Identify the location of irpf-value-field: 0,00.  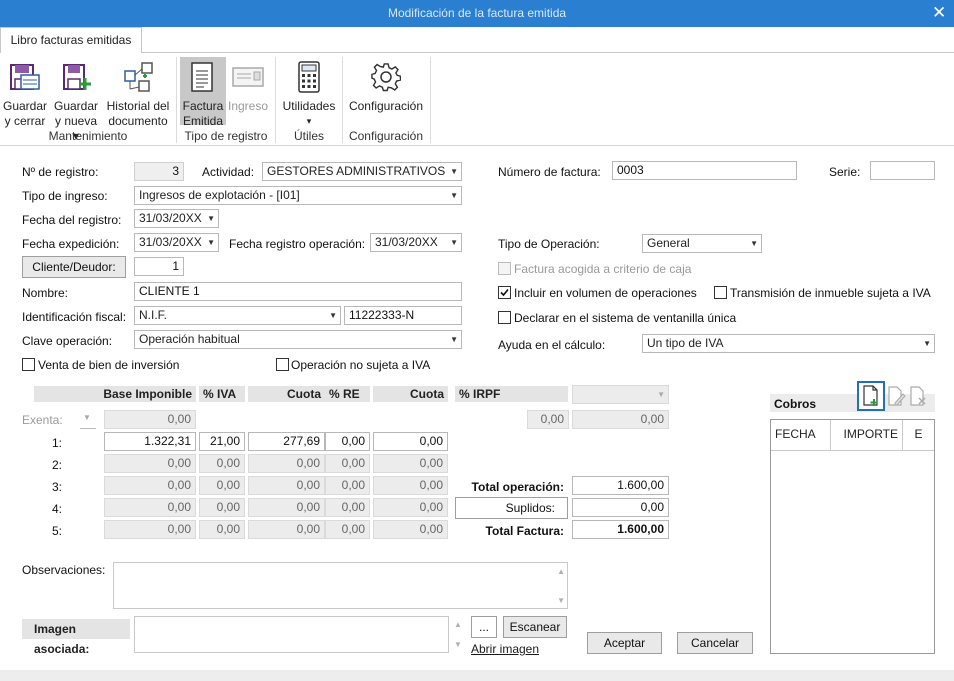
(620, 419).